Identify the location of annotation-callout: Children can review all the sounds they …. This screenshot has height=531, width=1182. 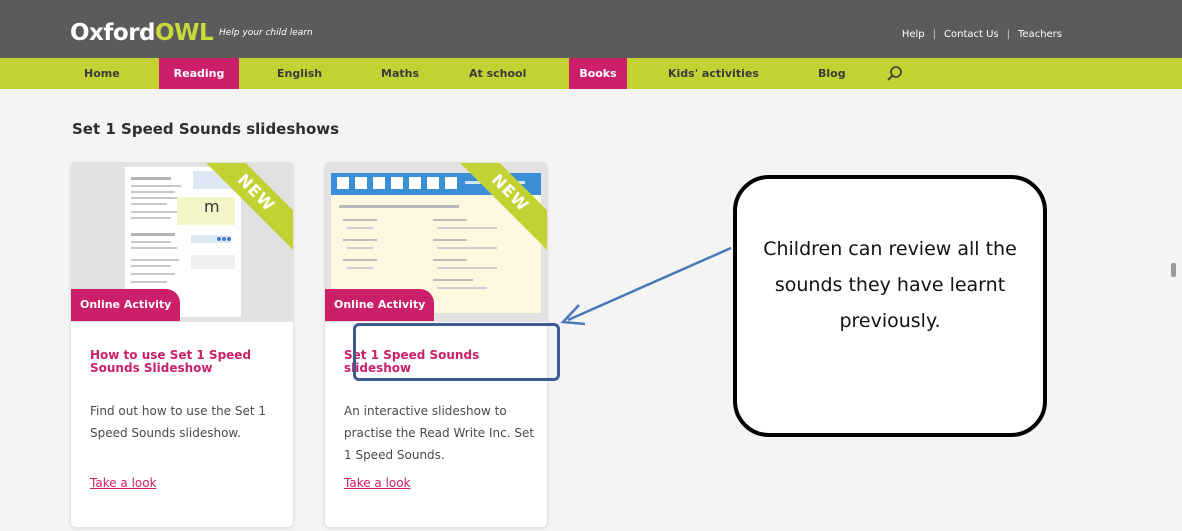
(890, 306).